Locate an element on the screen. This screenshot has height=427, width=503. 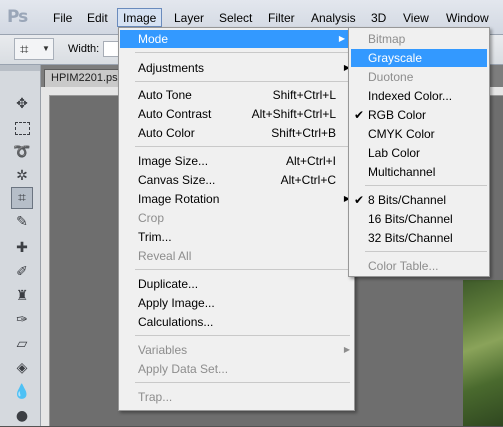
toolbox: ✥ ➰ ✲ ⌗ ✎ ✚ ✐ ♜ ✑ ▱ ◈ 💧 ● is located at coordinates (20, 245).